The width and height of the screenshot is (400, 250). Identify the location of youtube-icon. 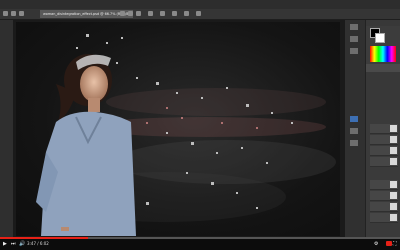
(389, 243).